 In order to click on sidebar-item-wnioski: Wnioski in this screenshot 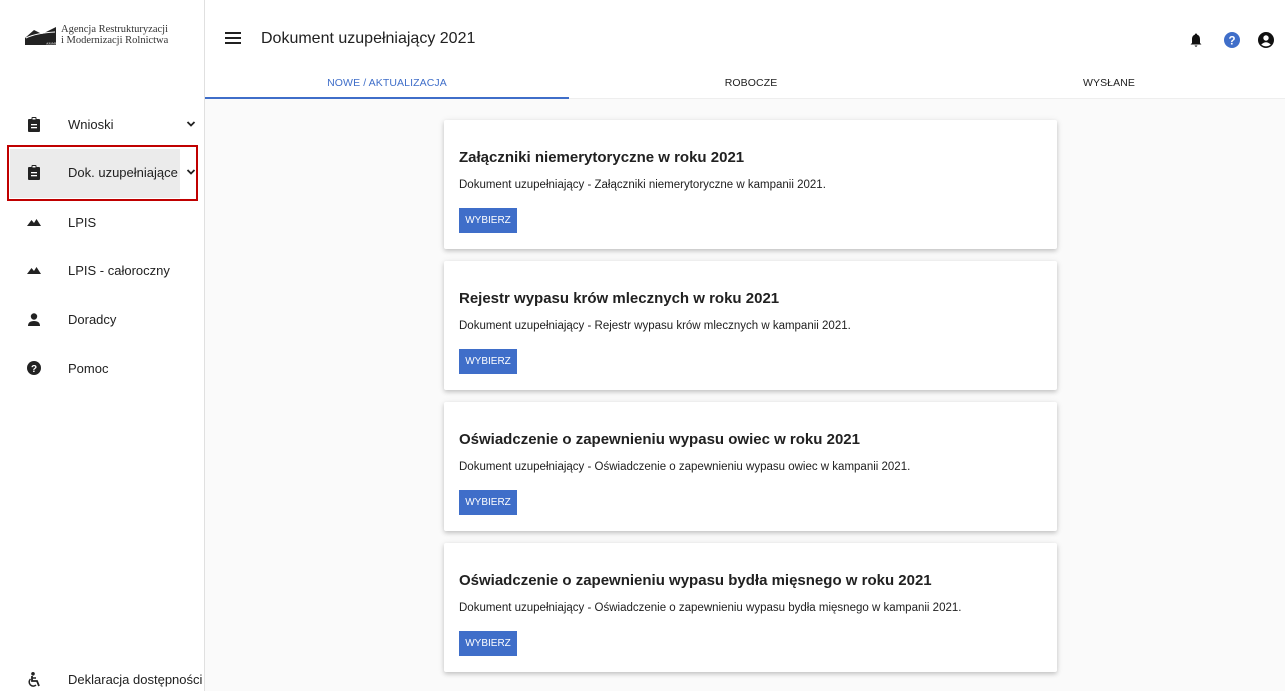, I will do `click(102, 124)`.